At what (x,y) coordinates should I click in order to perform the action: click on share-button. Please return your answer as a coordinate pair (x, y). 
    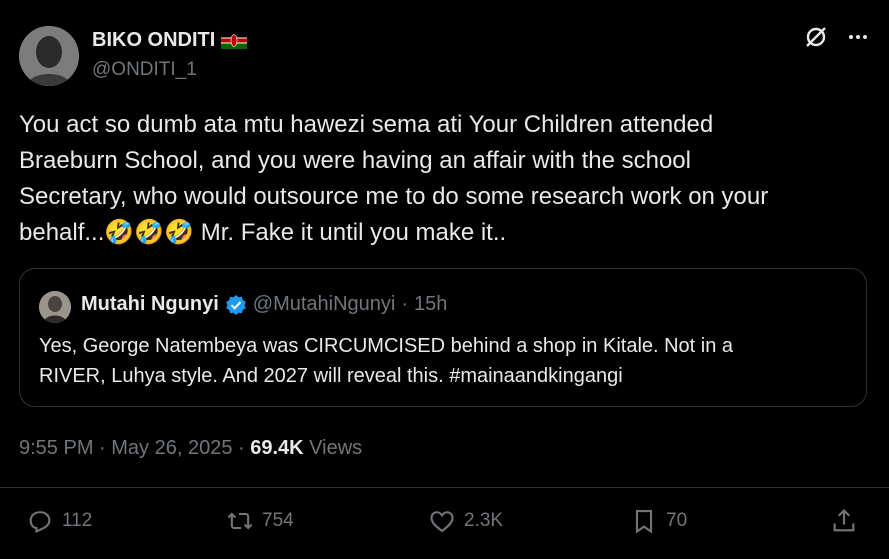
    Looking at the image, I should click on (844, 521).